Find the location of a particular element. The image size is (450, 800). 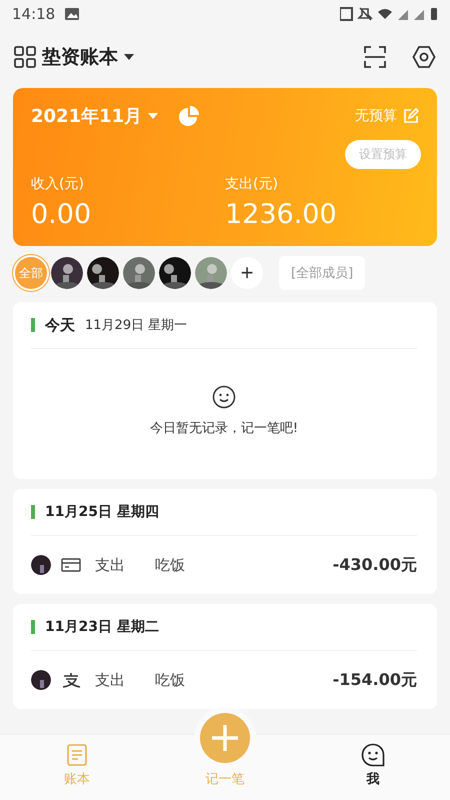

status-time: 14:18 is located at coordinates (34, 14).